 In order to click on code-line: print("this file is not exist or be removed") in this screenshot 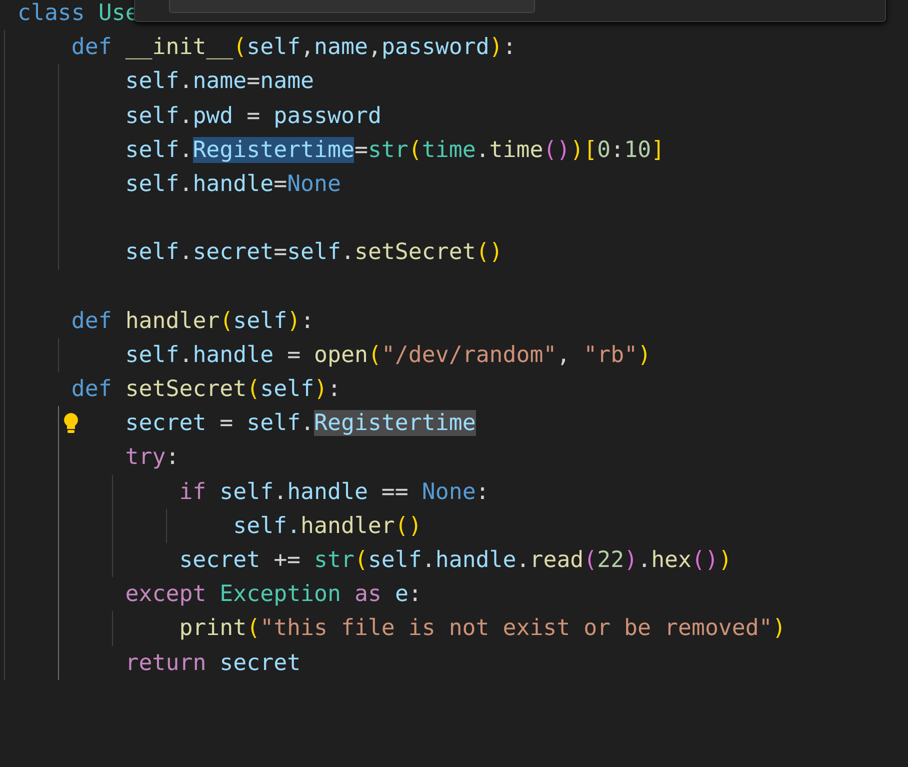, I will do `click(482, 628)`.